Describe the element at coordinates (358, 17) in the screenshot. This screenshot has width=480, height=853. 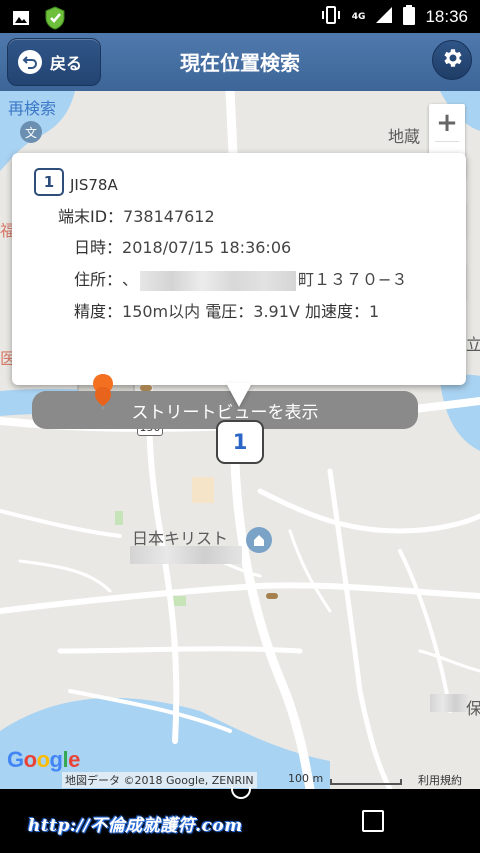
I see `network-type: 4G` at that location.